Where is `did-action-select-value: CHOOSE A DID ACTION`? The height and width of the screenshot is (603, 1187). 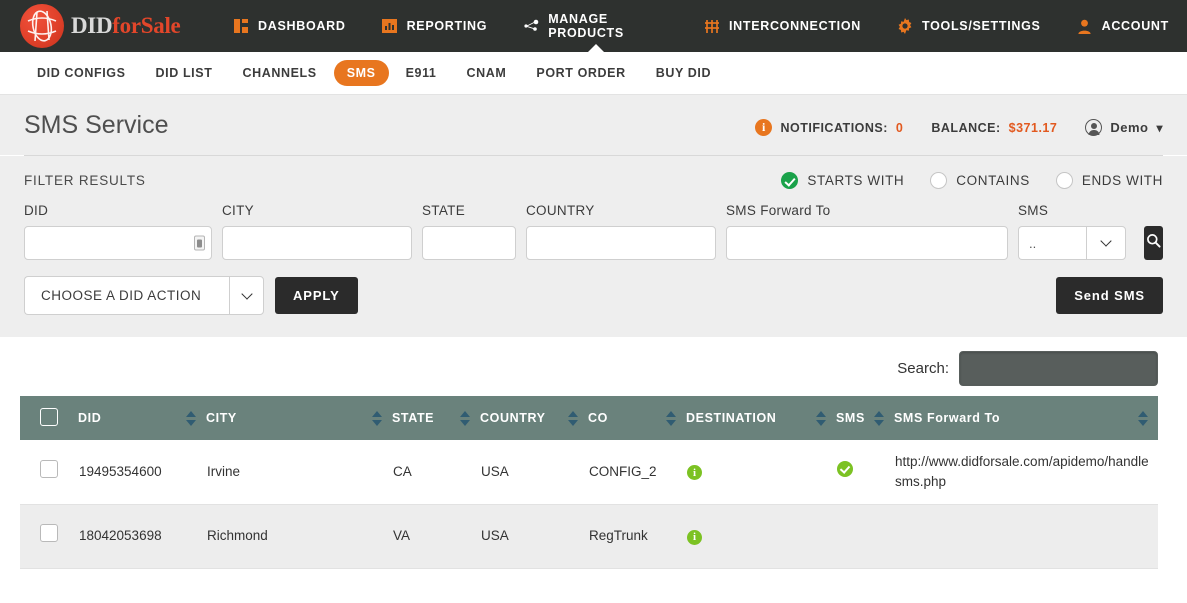 did-action-select-value: CHOOSE A DID ACTION is located at coordinates (126, 295).